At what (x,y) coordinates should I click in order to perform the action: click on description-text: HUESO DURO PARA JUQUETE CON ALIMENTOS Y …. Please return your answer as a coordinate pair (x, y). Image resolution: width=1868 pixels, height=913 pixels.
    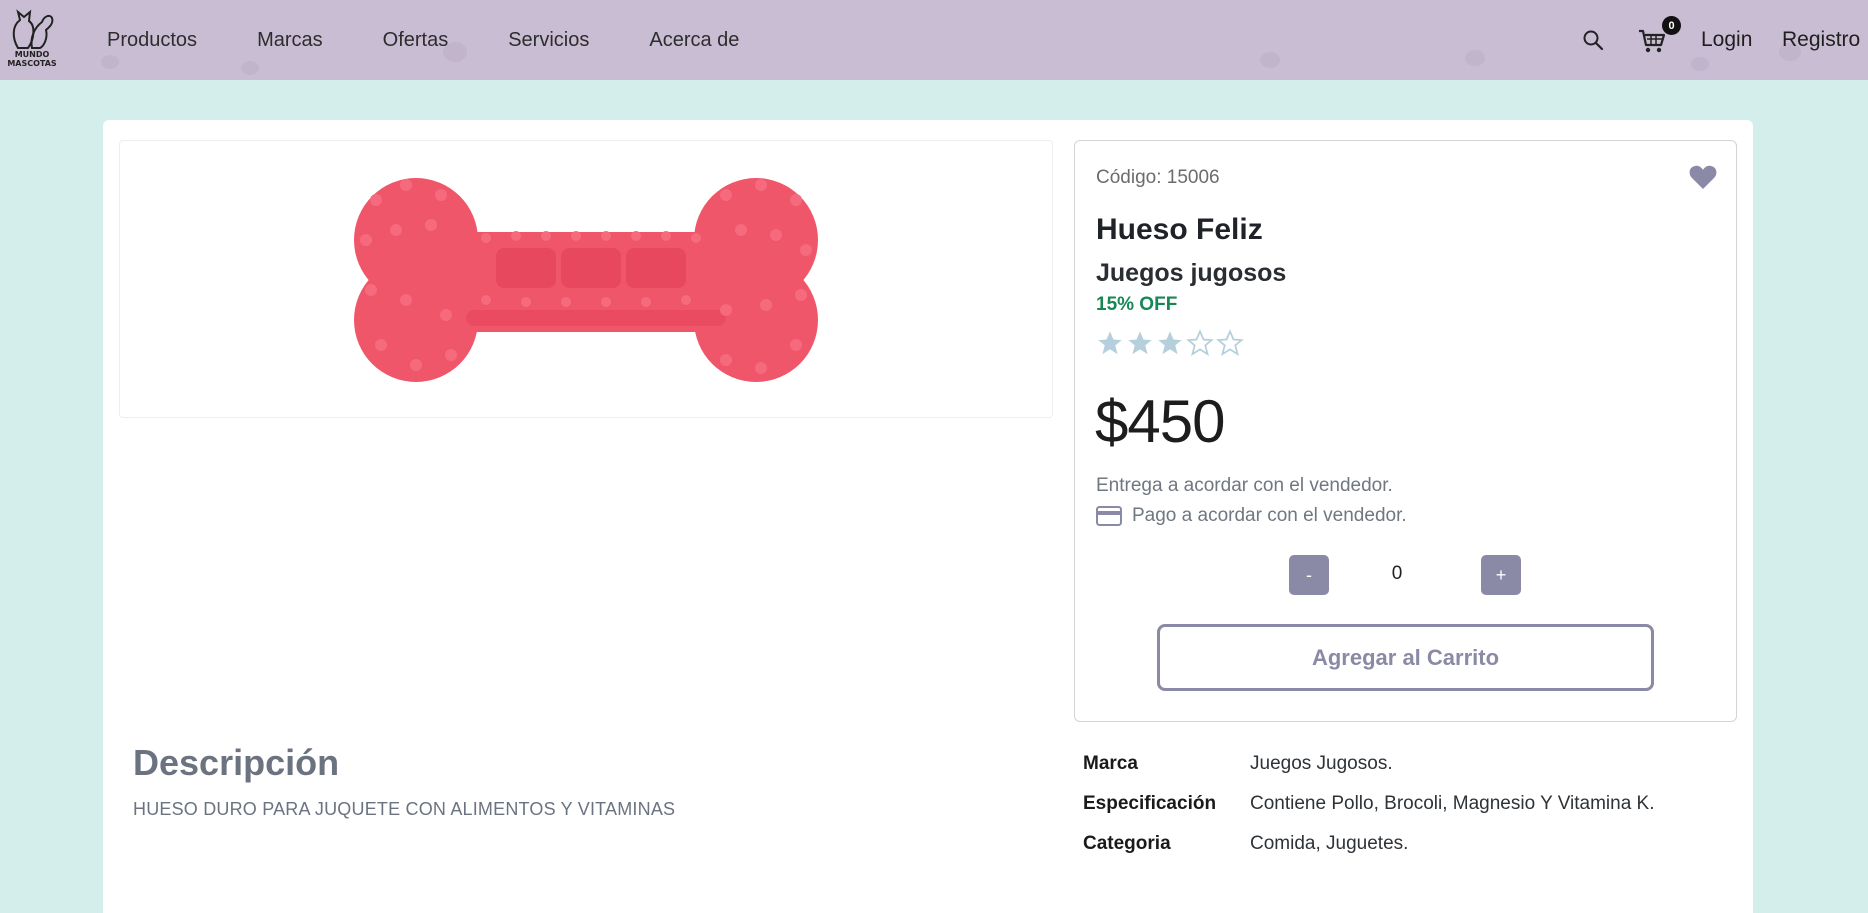
    Looking at the image, I should click on (404, 809).